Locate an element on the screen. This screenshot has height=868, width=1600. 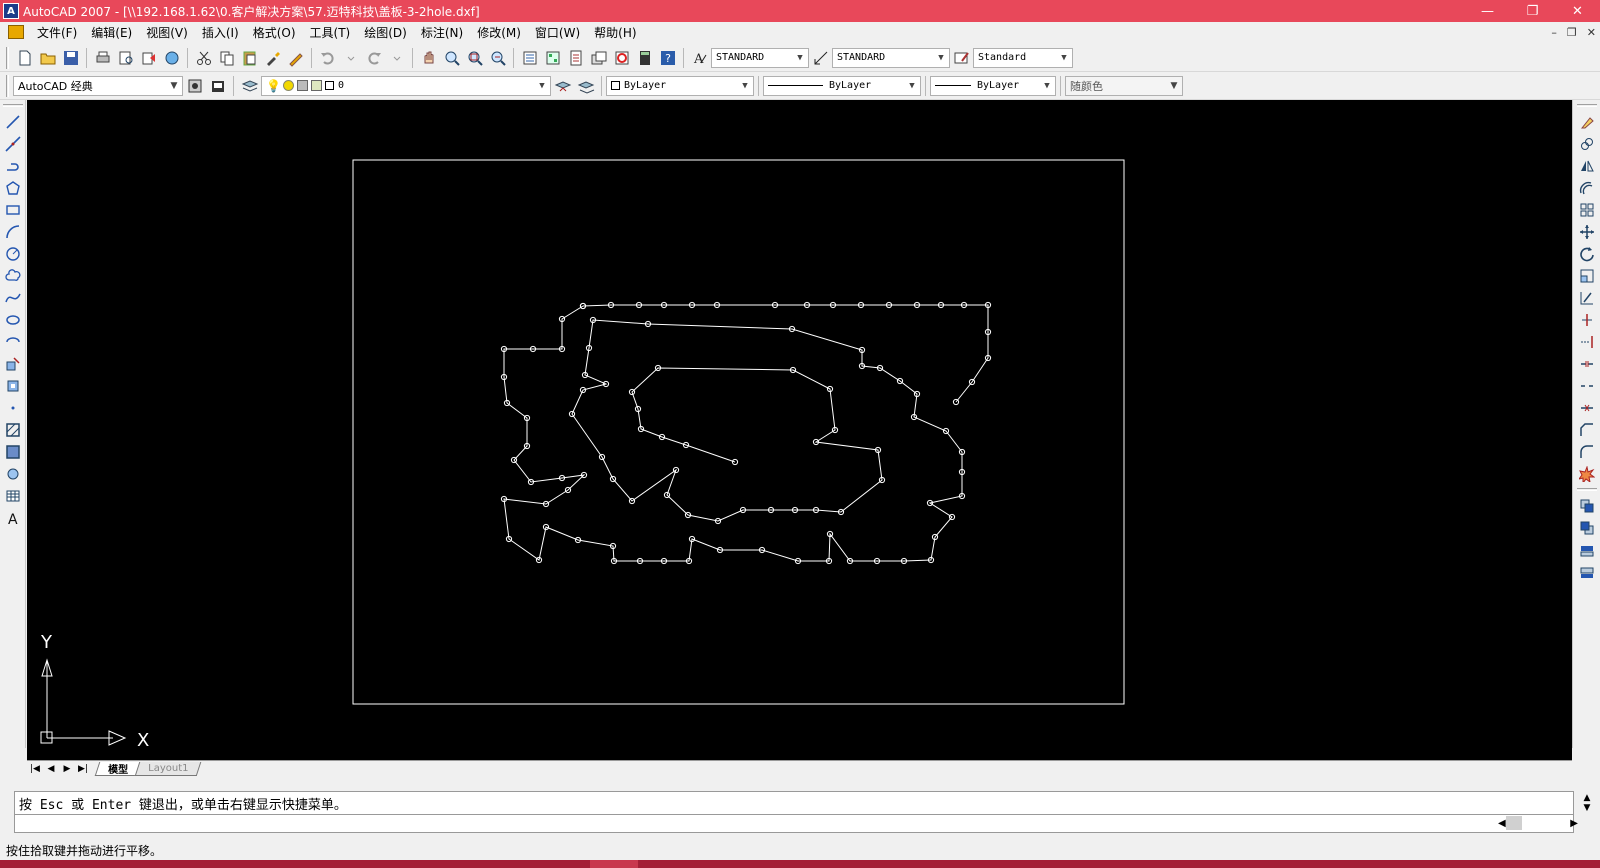
plot-preview-button is located at coordinates (126, 58).